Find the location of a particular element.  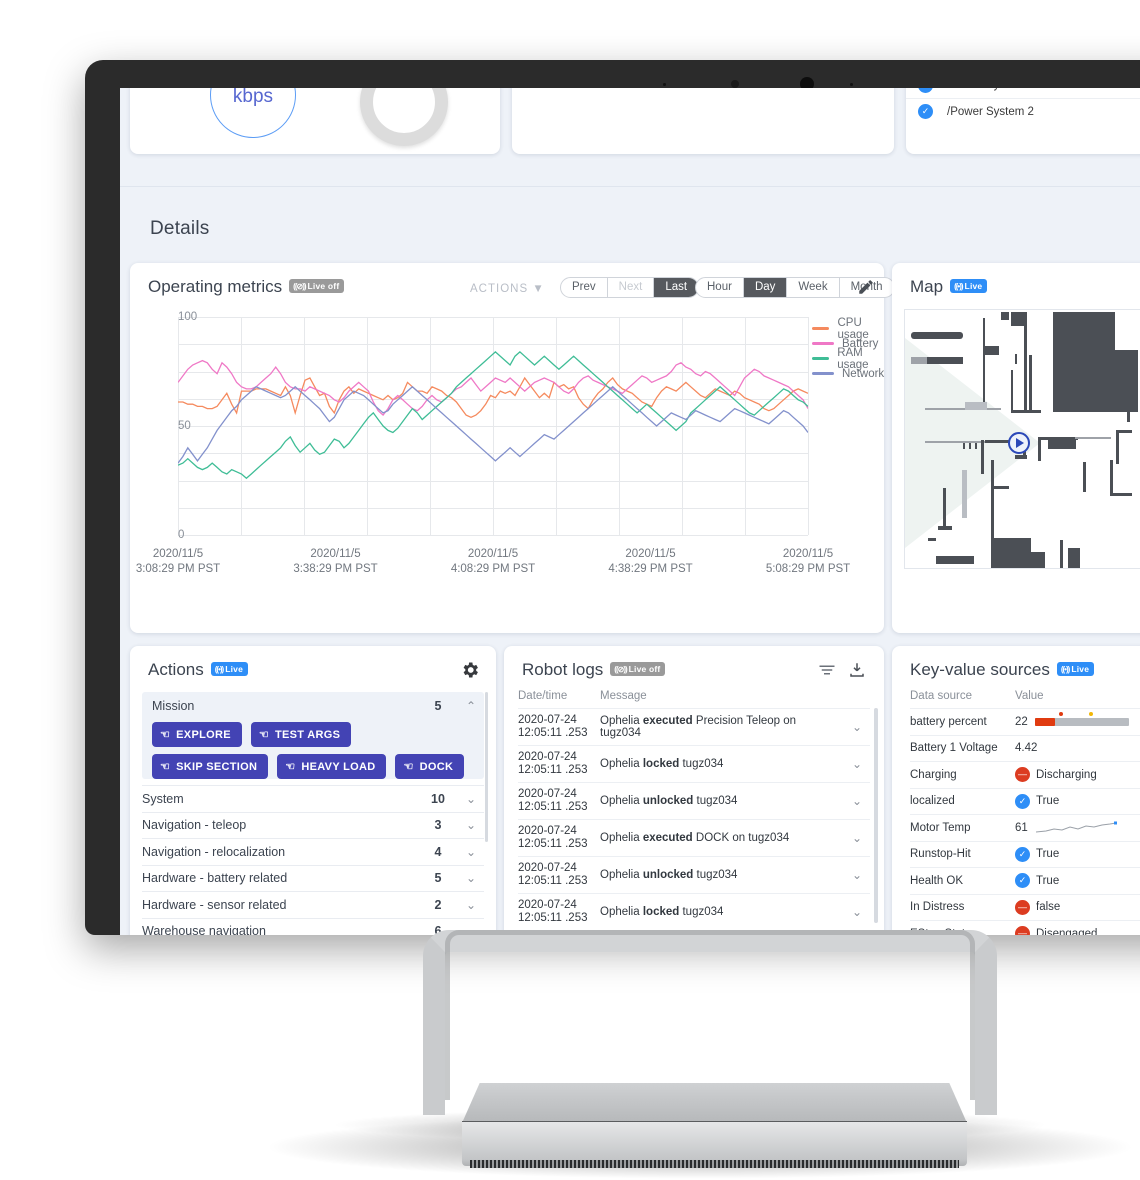

action-category-row: Hardware - battery related 5 ⌄ is located at coordinates (313, 878).